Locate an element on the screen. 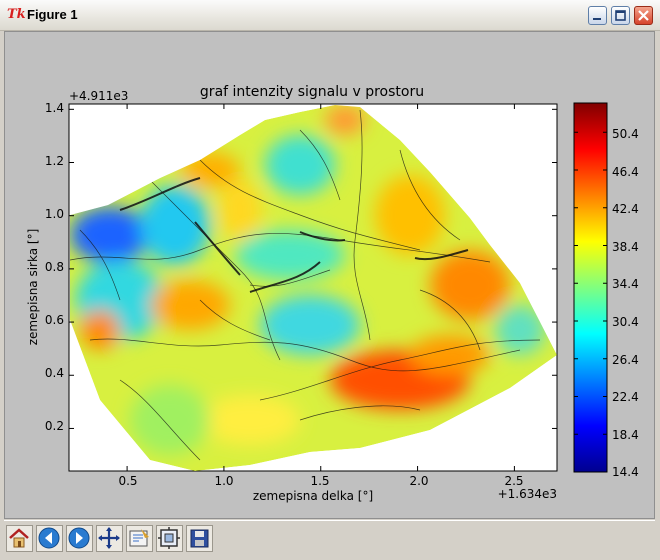 Image resolution: width=660 pixels, height=560 pixels. zoom-to-rect-button is located at coordinates (139, 538).